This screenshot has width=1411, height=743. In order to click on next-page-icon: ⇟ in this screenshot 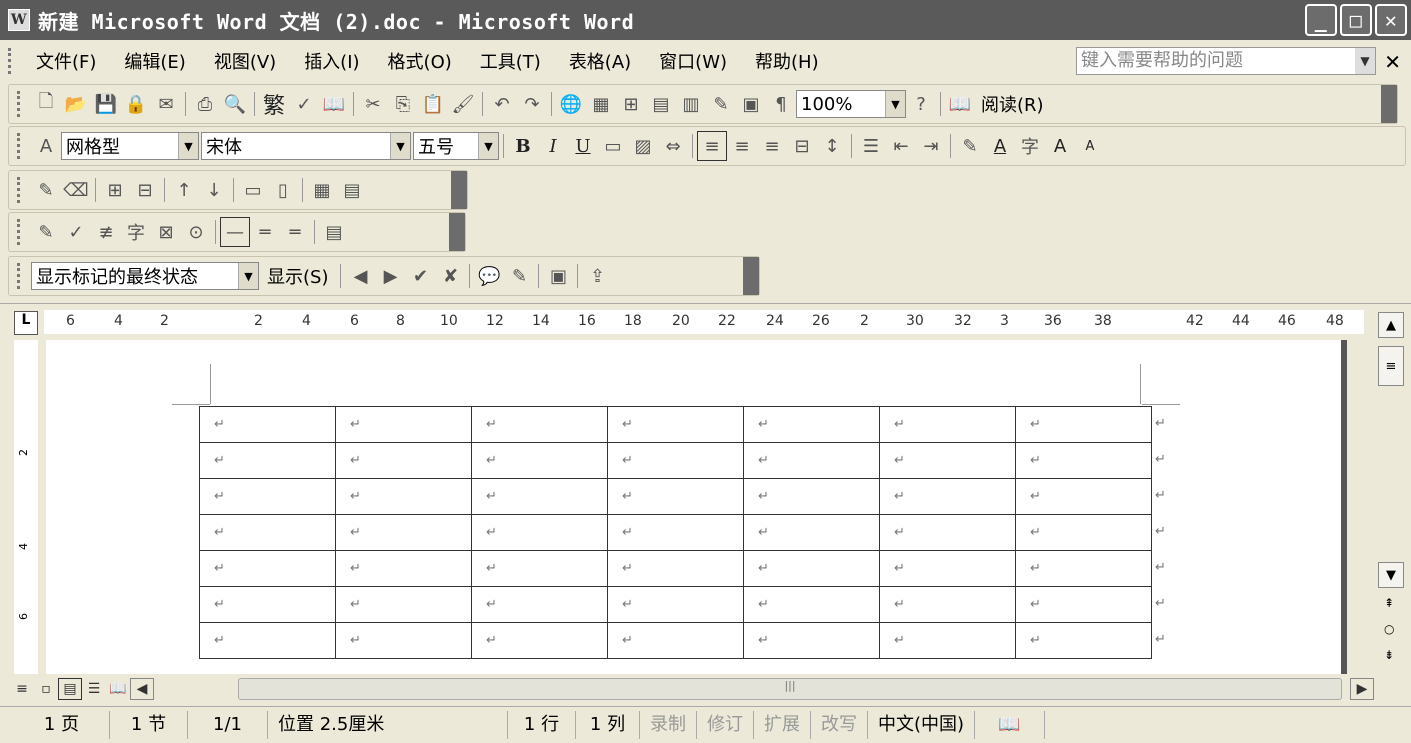, I will do `click(1389, 655)`.